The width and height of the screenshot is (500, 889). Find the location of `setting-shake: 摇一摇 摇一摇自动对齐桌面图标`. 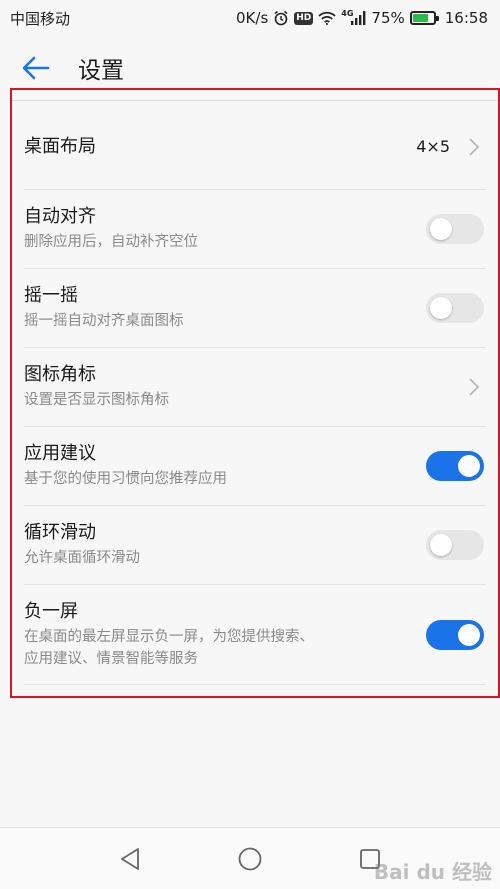

setting-shake: 摇一摇 摇一摇自动对齐桌面图标 is located at coordinates (255, 308).